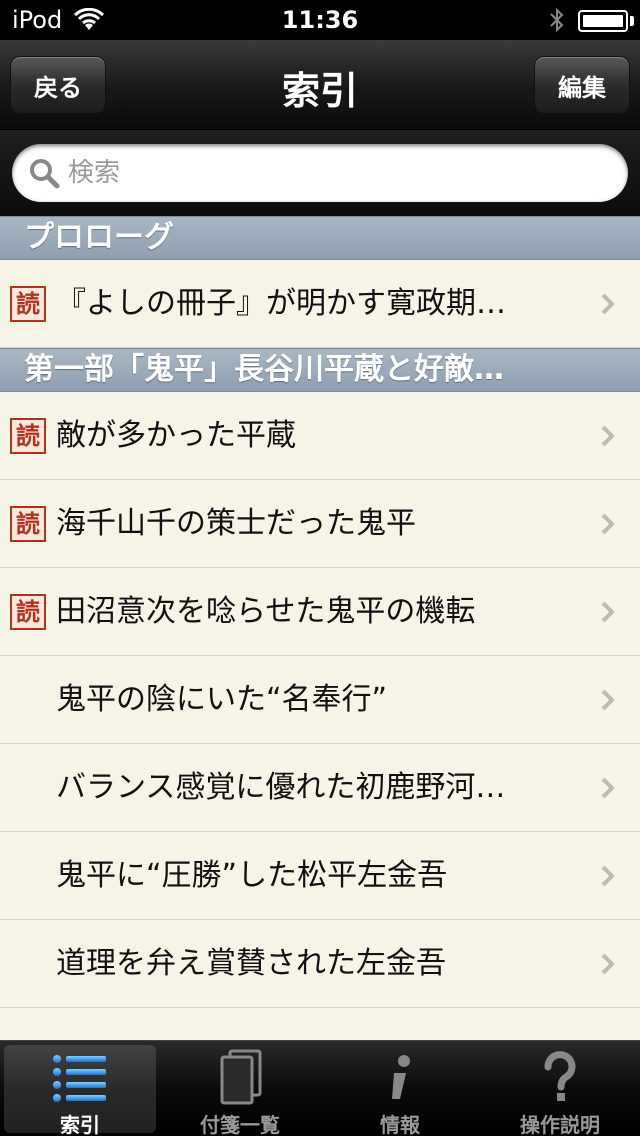  What do you see at coordinates (222, 699) in the screenshot?
I see `list-item-label: 鬼平の陰にいた“名奉行”` at bounding box center [222, 699].